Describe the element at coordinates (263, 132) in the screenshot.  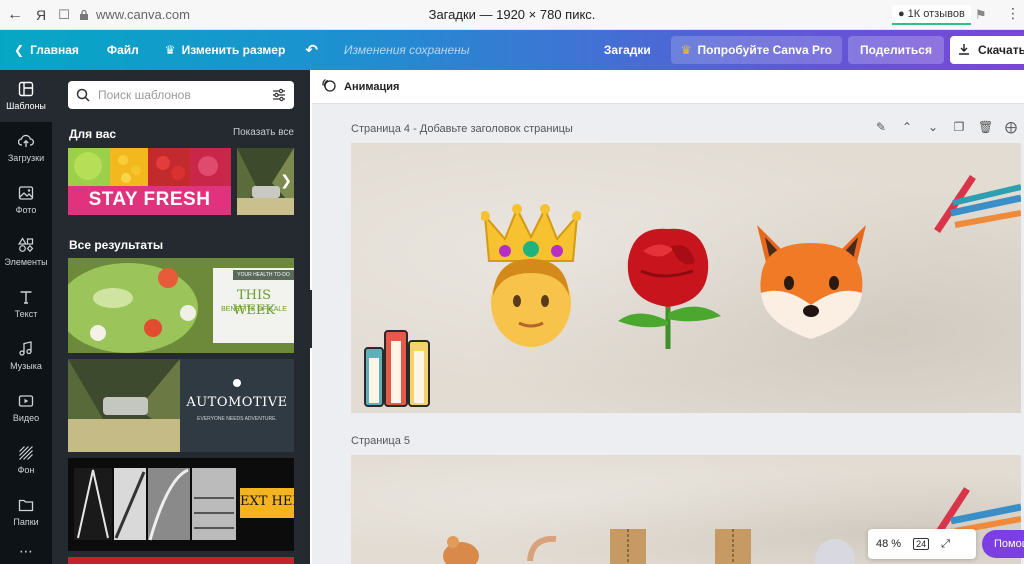
I see `show-all-link: Показать все` at that location.